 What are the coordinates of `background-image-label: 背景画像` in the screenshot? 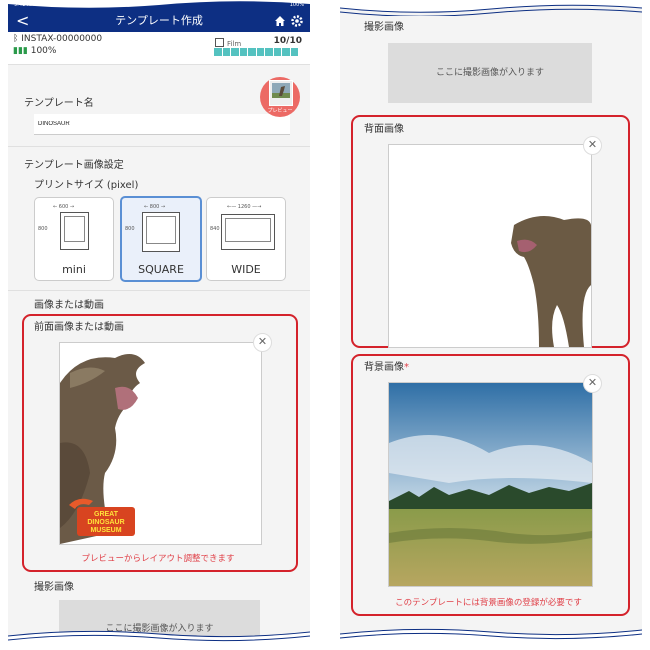 It's located at (384, 367).